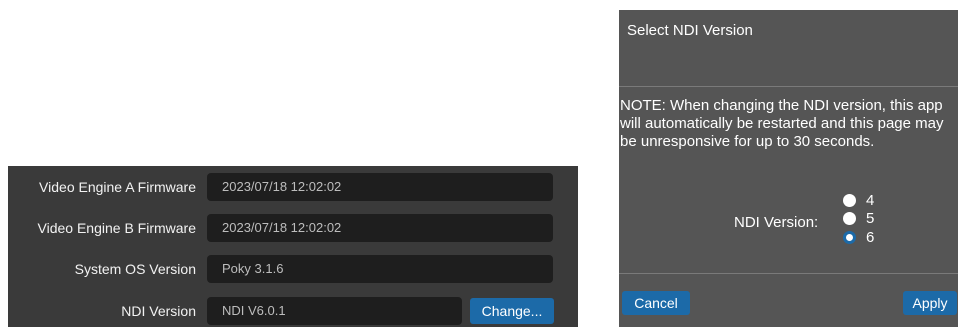  I want to click on dialog-footer-divider, so click(788, 273).